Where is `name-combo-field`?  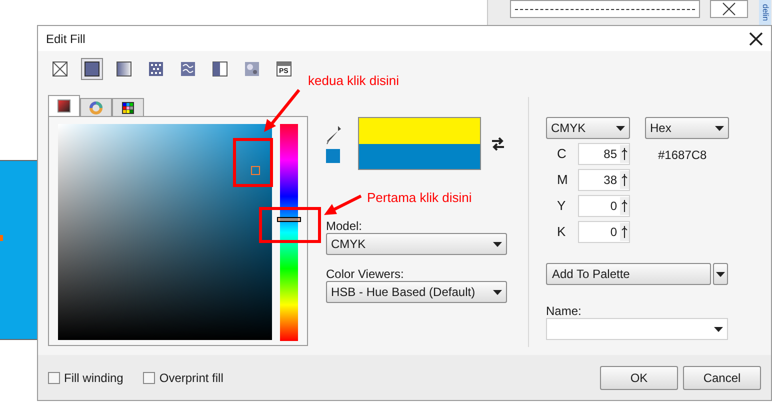 name-combo-field is located at coordinates (637, 329).